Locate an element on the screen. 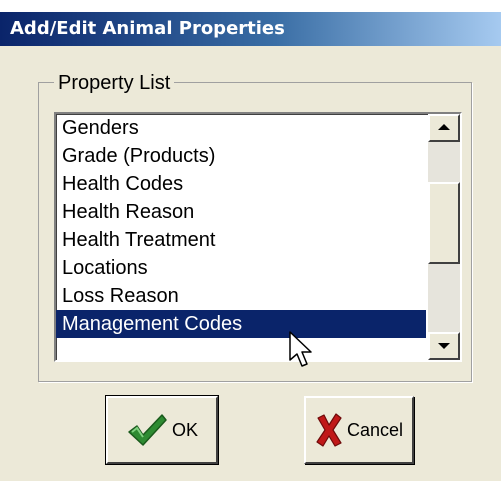 This screenshot has height=481, width=501. arrow-down-icon is located at coordinates (444, 346).